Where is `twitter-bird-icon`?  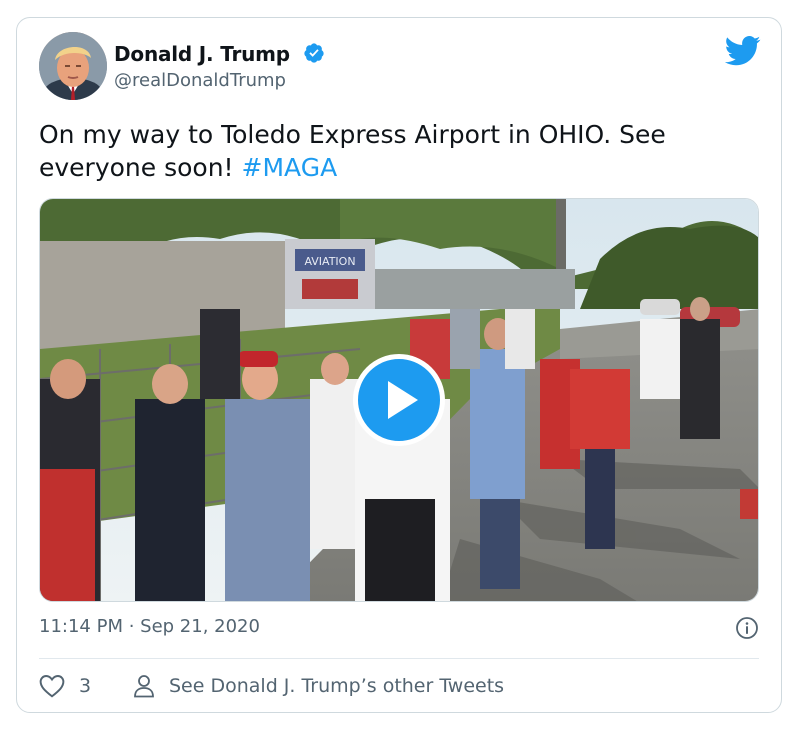
twitter-bird-icon is located at coordinates (743, 51).